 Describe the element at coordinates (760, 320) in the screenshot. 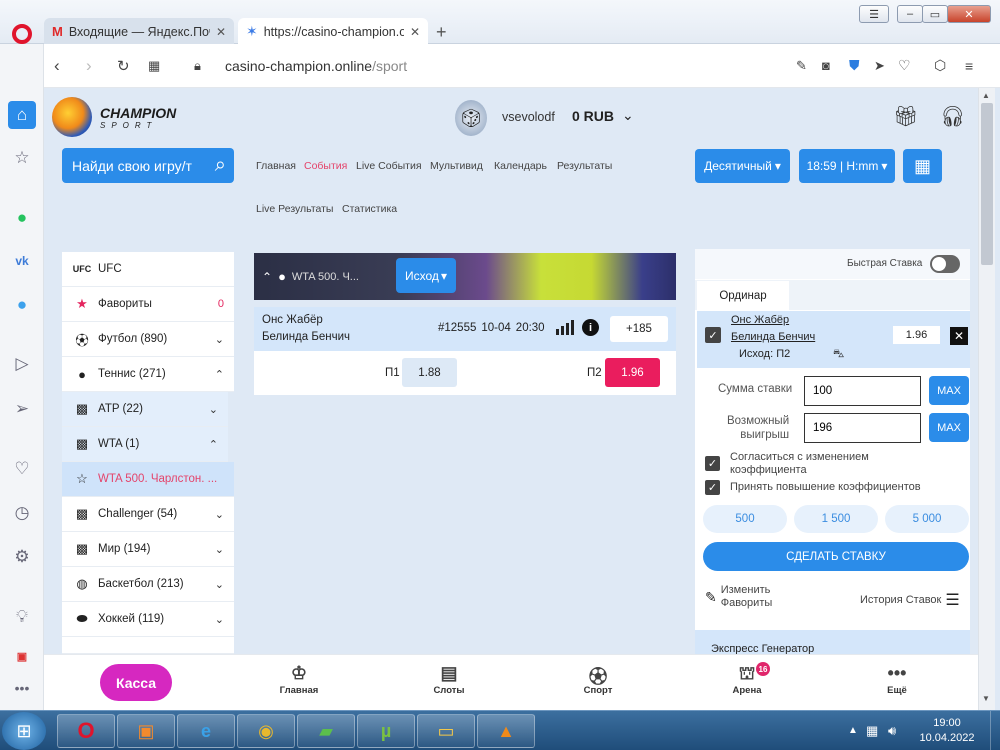

I see `selection-player1: Онс Жабёр` at that location.